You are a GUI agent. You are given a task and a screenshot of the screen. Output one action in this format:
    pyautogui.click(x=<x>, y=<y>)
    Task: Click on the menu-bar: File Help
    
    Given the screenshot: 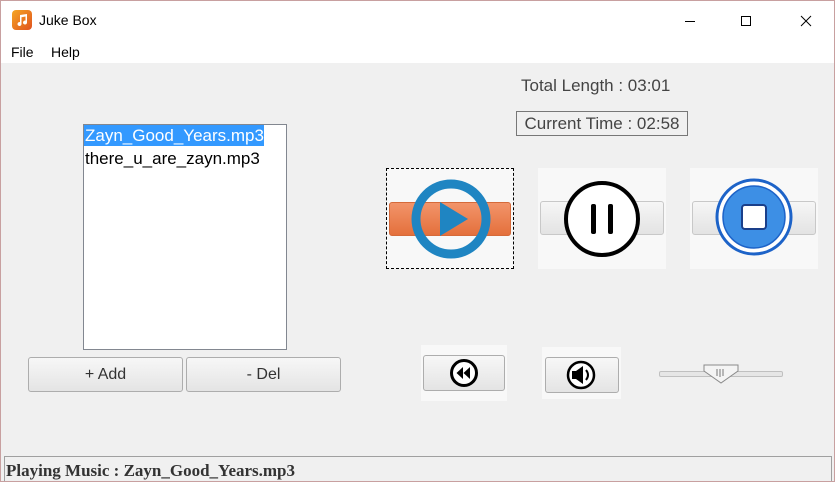 What is the action you would take?
    pyautogui.click(x=417, y=51)
    